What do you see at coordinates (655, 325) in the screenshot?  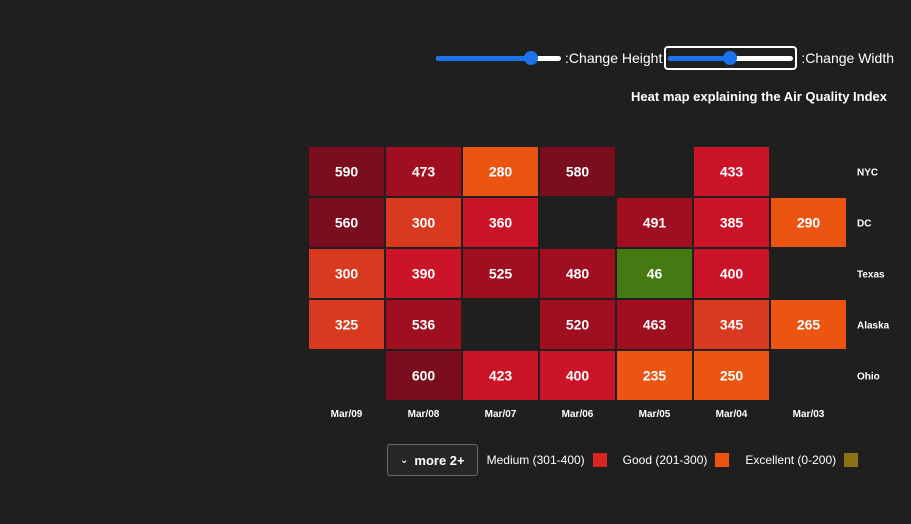 I see `heatmap-cell-label: 463` at bounding box center [655, 325].